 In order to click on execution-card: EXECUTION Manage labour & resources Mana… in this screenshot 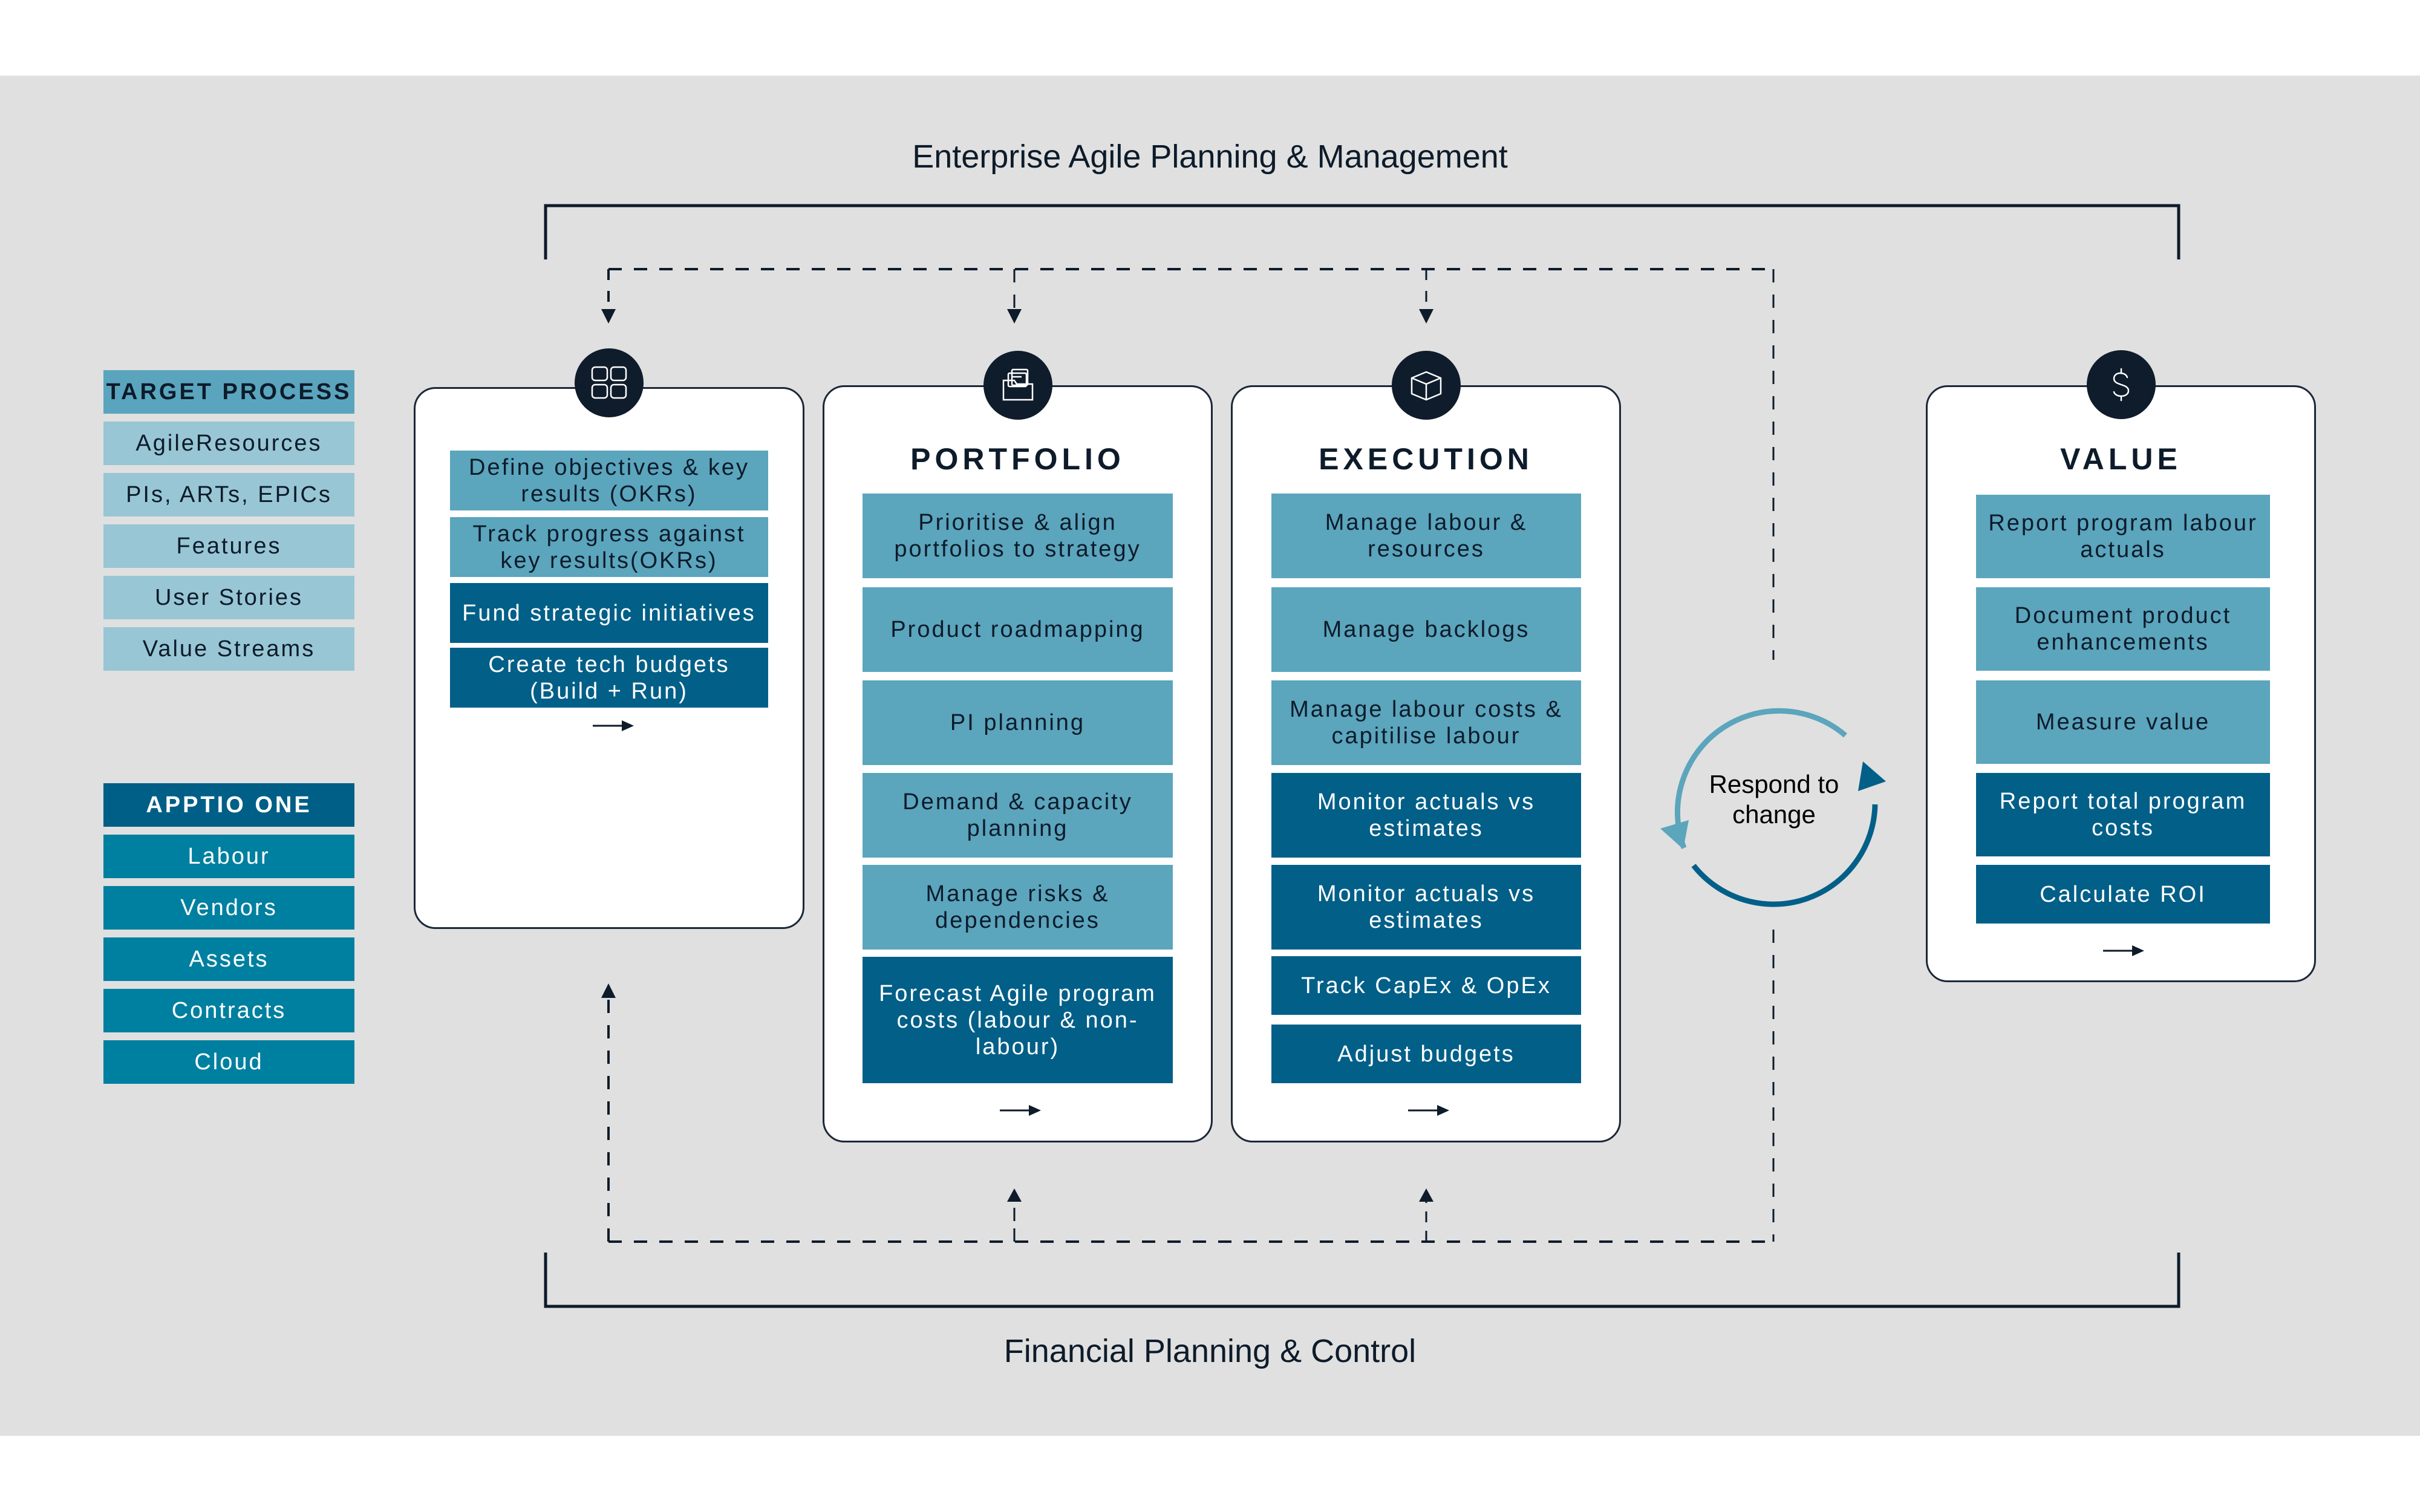, I will do `click(1426, 763)`.